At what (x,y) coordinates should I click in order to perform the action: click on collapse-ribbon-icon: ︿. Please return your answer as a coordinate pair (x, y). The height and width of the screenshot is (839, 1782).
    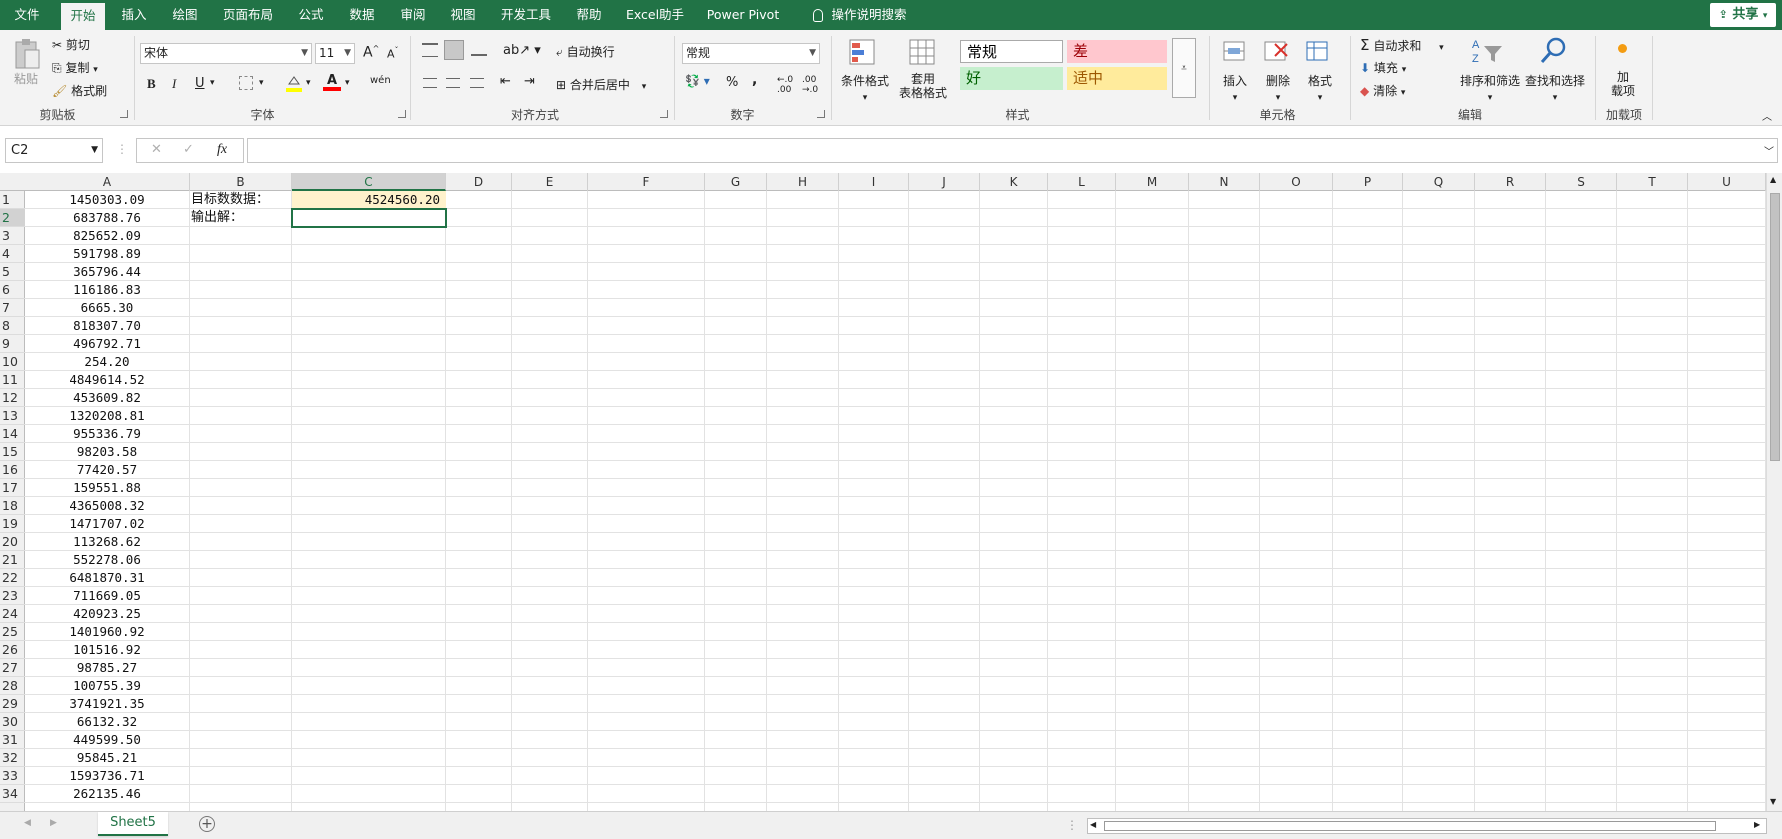
    Looking at the image, I should click on (1767, 115).